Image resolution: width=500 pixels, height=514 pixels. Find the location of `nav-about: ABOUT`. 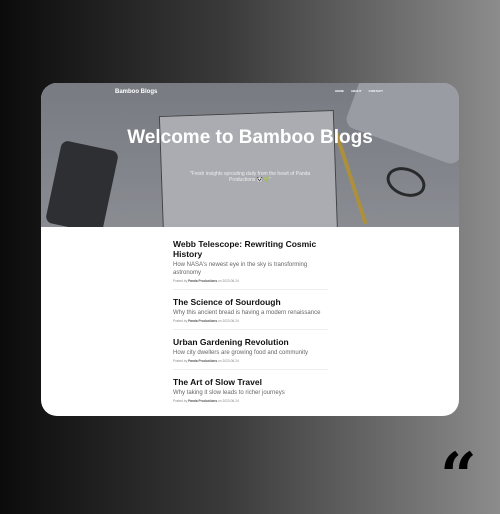

nav-about: ABOUT is located at coordinates (356, 91).